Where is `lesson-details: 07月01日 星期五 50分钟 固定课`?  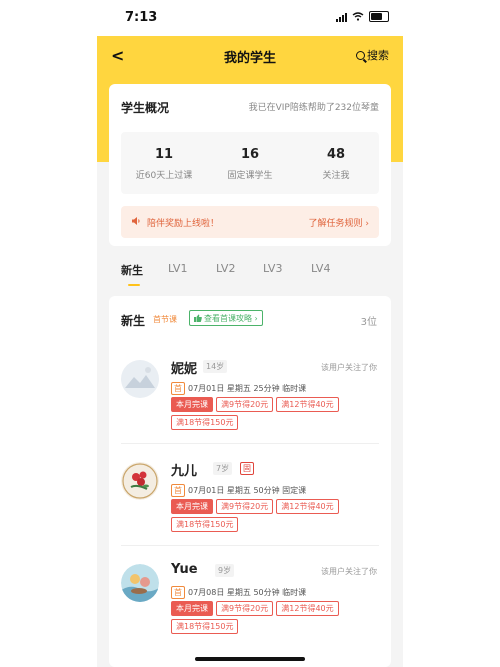 lesson-details: 07月01日 星期五 50分钟 固定课 is located at coordinates (247, 490).